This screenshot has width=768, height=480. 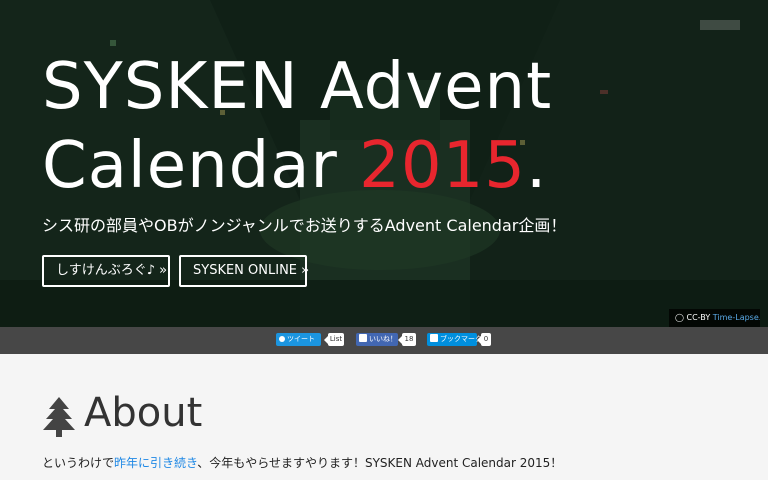 I want to click on tweet-button: ツイート, so click(x=298, y=339).